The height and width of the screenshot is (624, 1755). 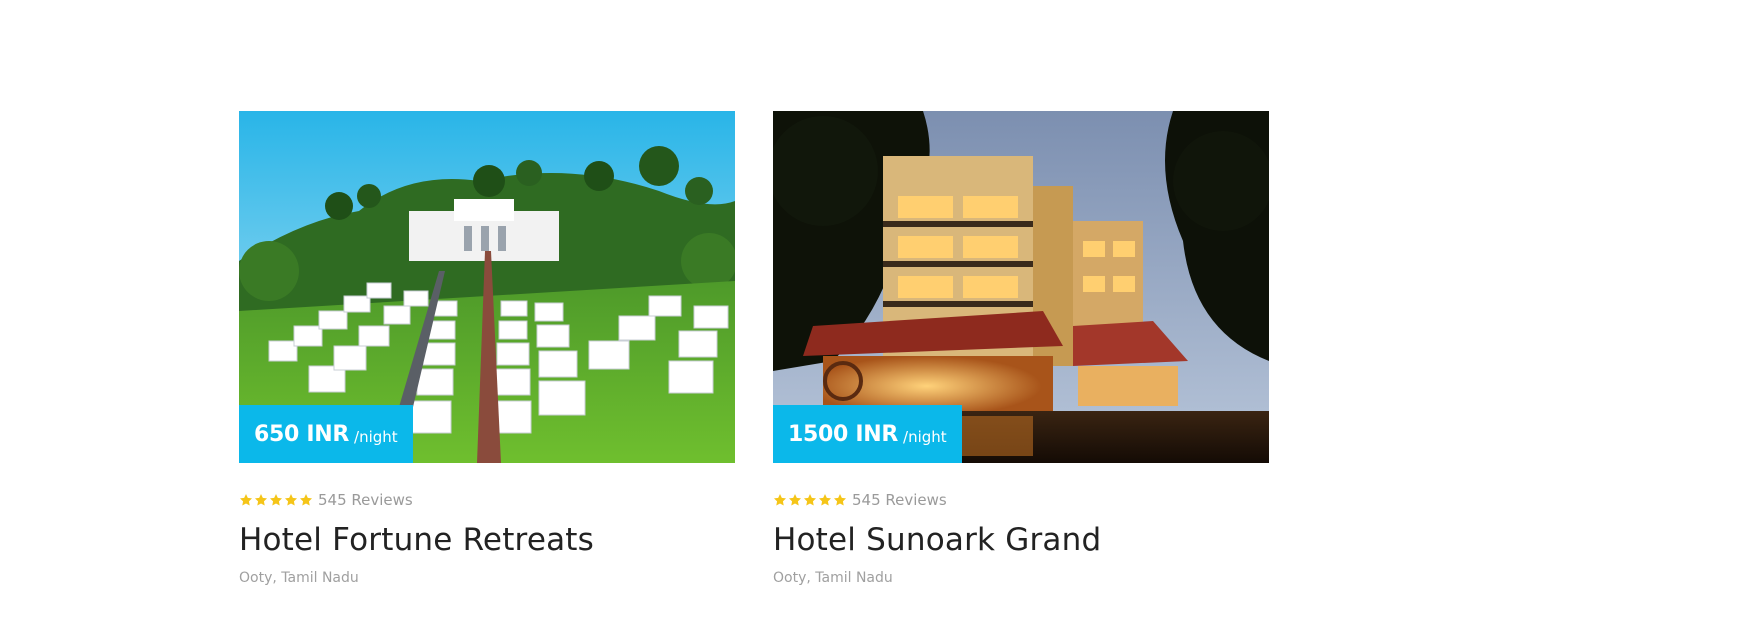 I want to click on hotel-name: Hotel Fortune Retreats, so click(x=487, y=540).